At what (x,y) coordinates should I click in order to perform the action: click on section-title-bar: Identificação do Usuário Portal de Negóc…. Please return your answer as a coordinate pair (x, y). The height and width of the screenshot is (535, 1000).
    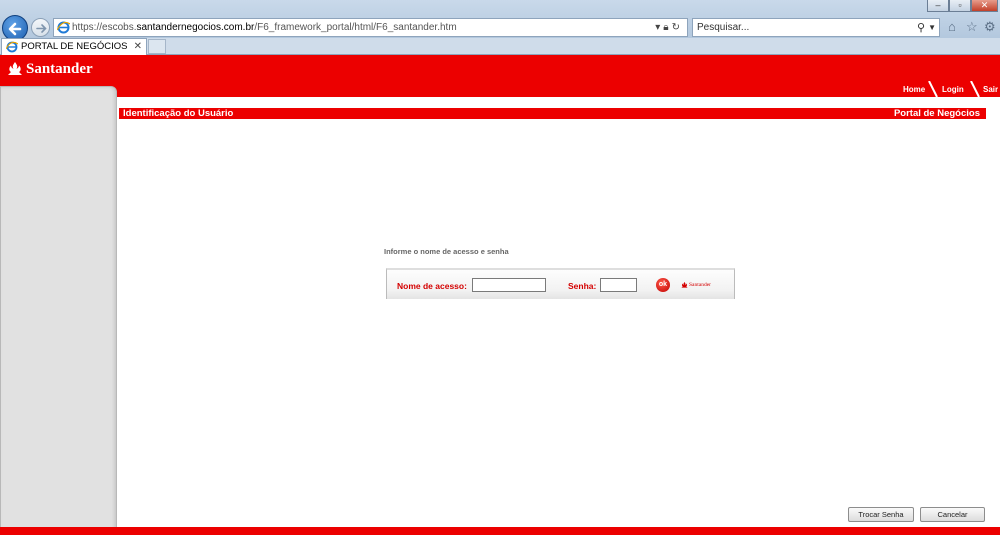
    Looking at the image, I should click on (552, 113).